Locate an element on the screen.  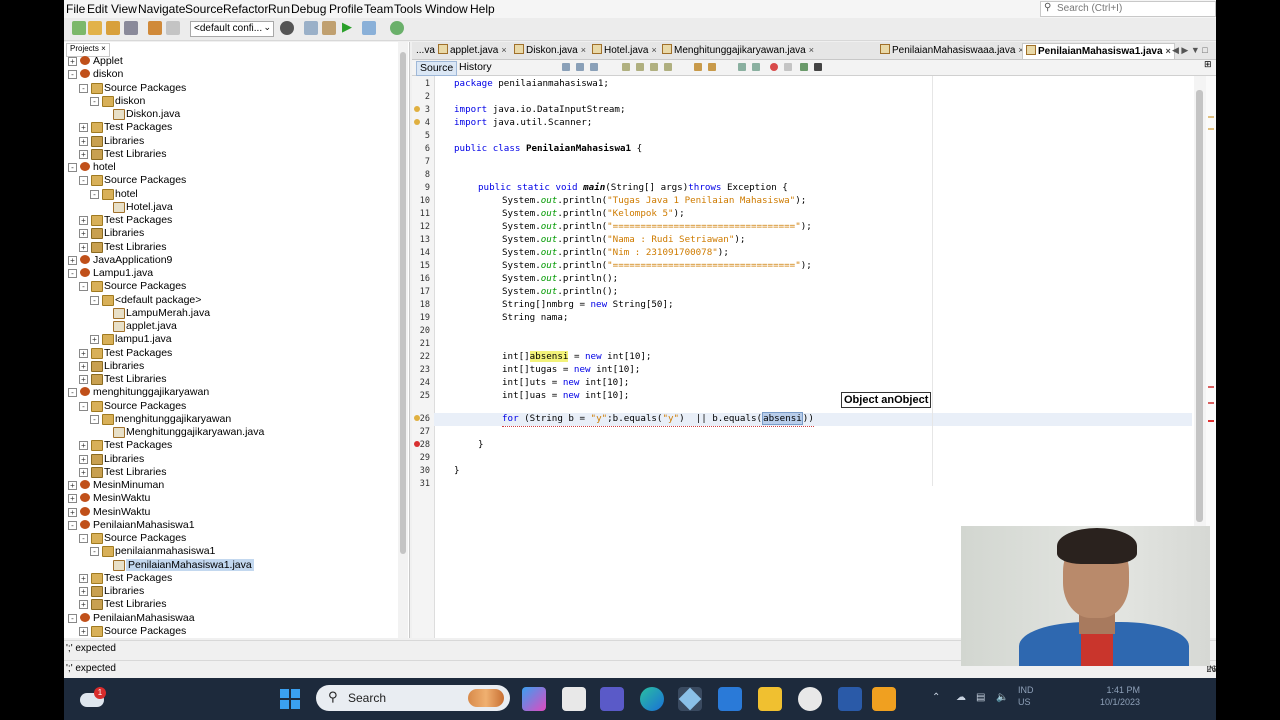
tree-item: + MesinWaktu is located at coordinates (231, 512).